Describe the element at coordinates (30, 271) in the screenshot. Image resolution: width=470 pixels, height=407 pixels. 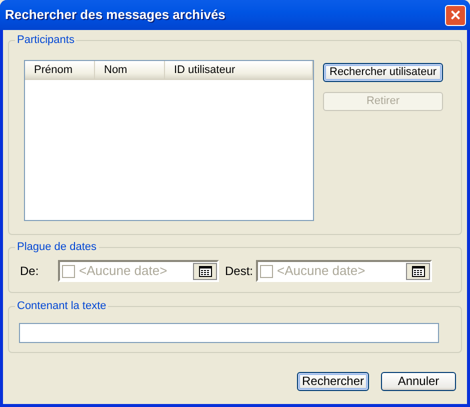
I see `field-label: De:` at that location.